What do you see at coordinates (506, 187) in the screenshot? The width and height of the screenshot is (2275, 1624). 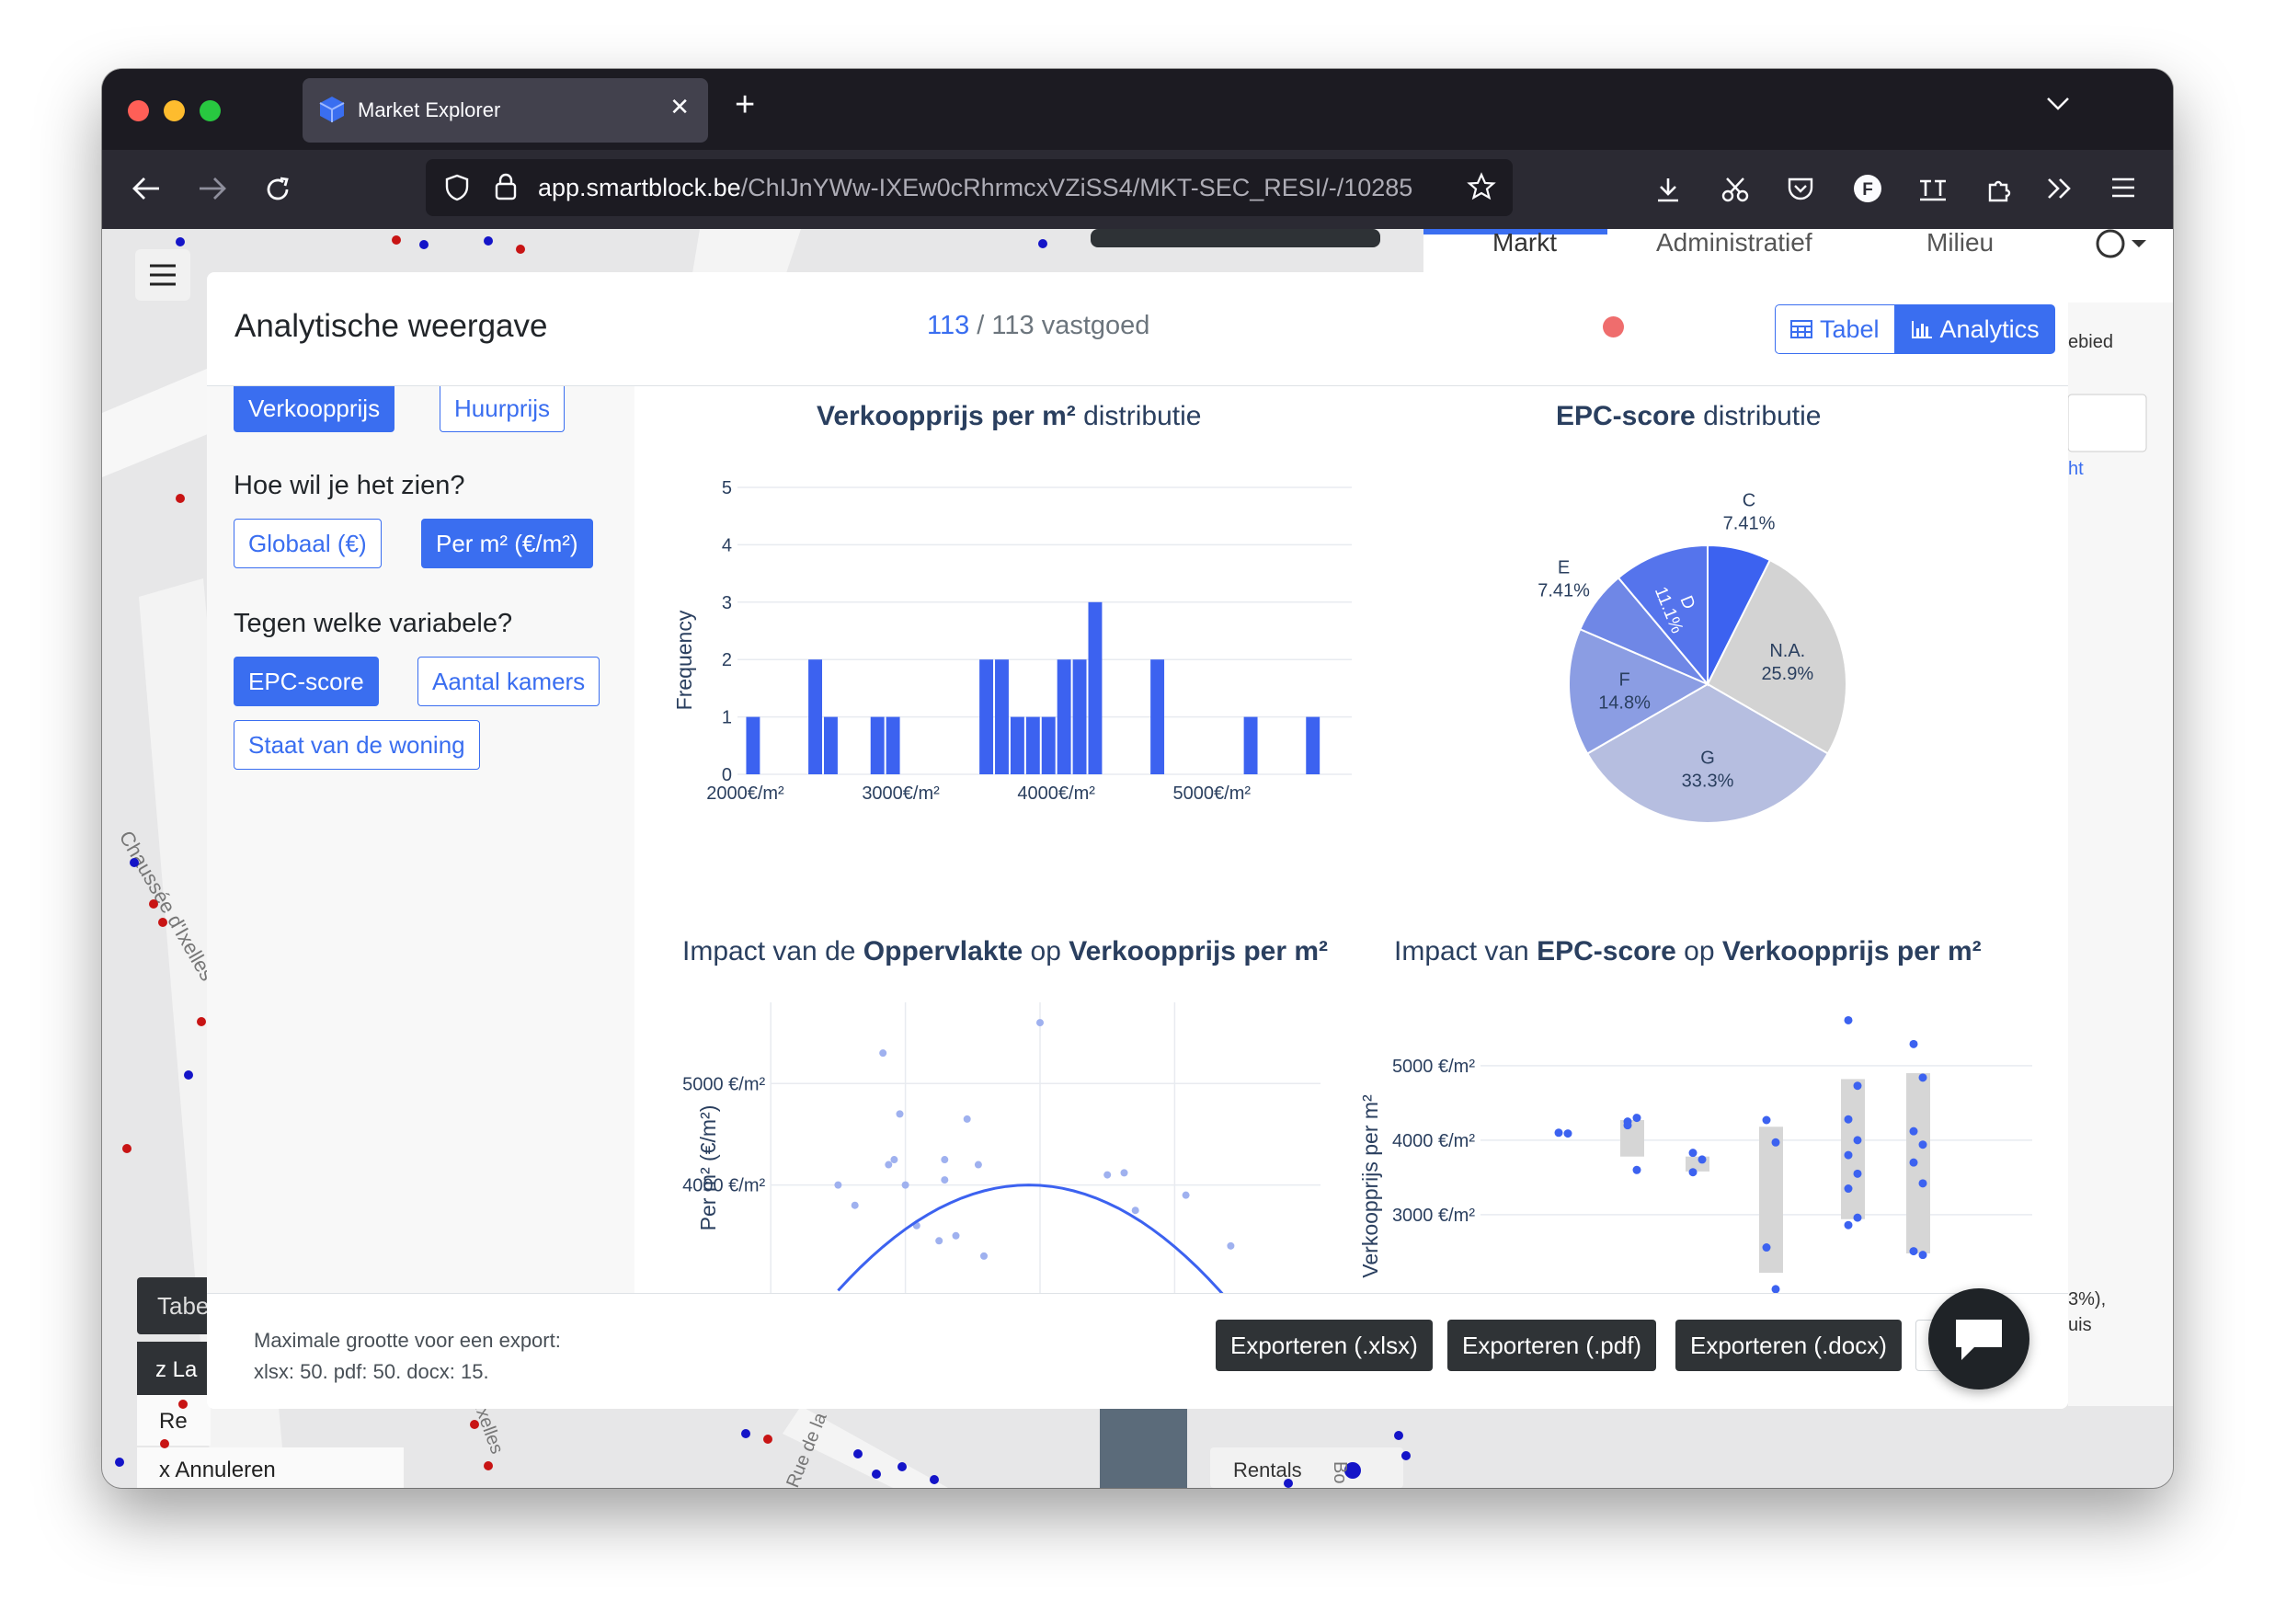 I see `lock-icon` at bounding box center [506, 187].